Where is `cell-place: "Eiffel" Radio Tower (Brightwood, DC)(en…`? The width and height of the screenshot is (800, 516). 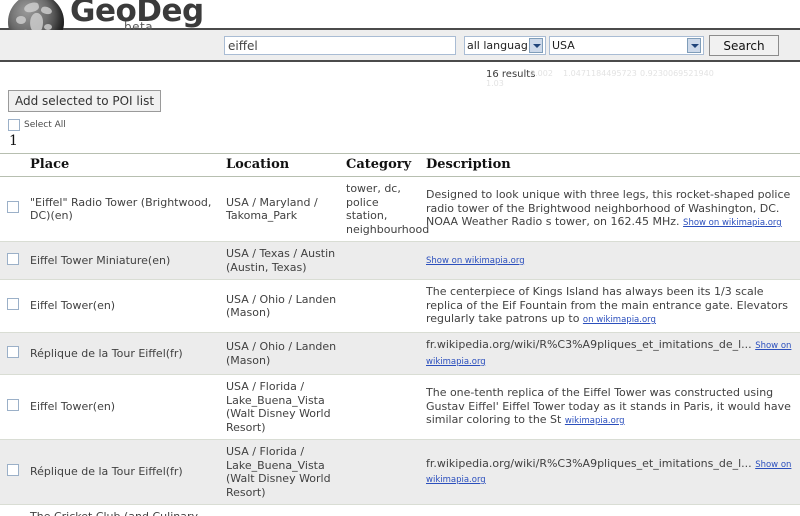
cell-place: "Eiffel" Radio Tower (Brightwood, DC)(en… is located at coordinates (124, 209).